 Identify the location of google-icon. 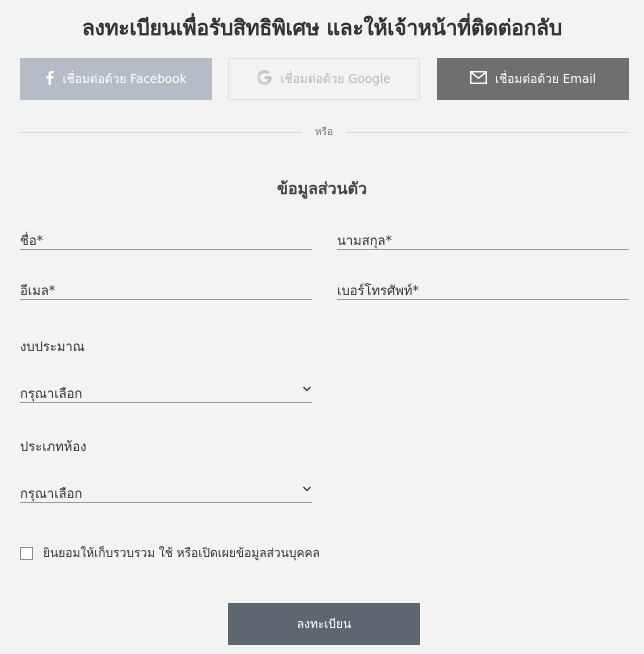
(264, 79).